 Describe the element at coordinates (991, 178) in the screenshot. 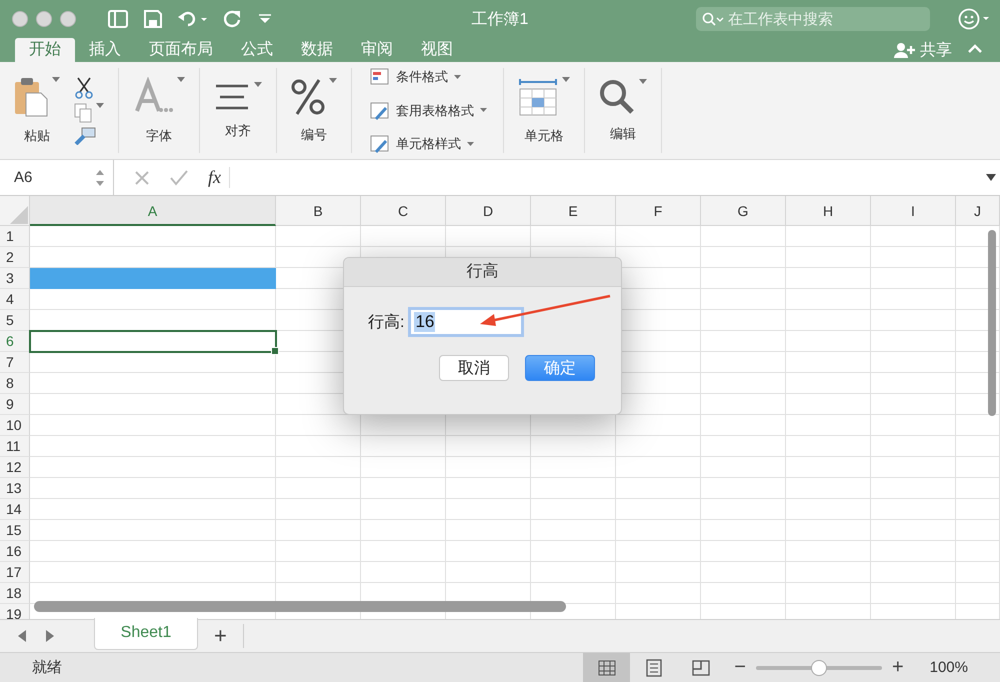

I see `expand-caret-icon` at that location.